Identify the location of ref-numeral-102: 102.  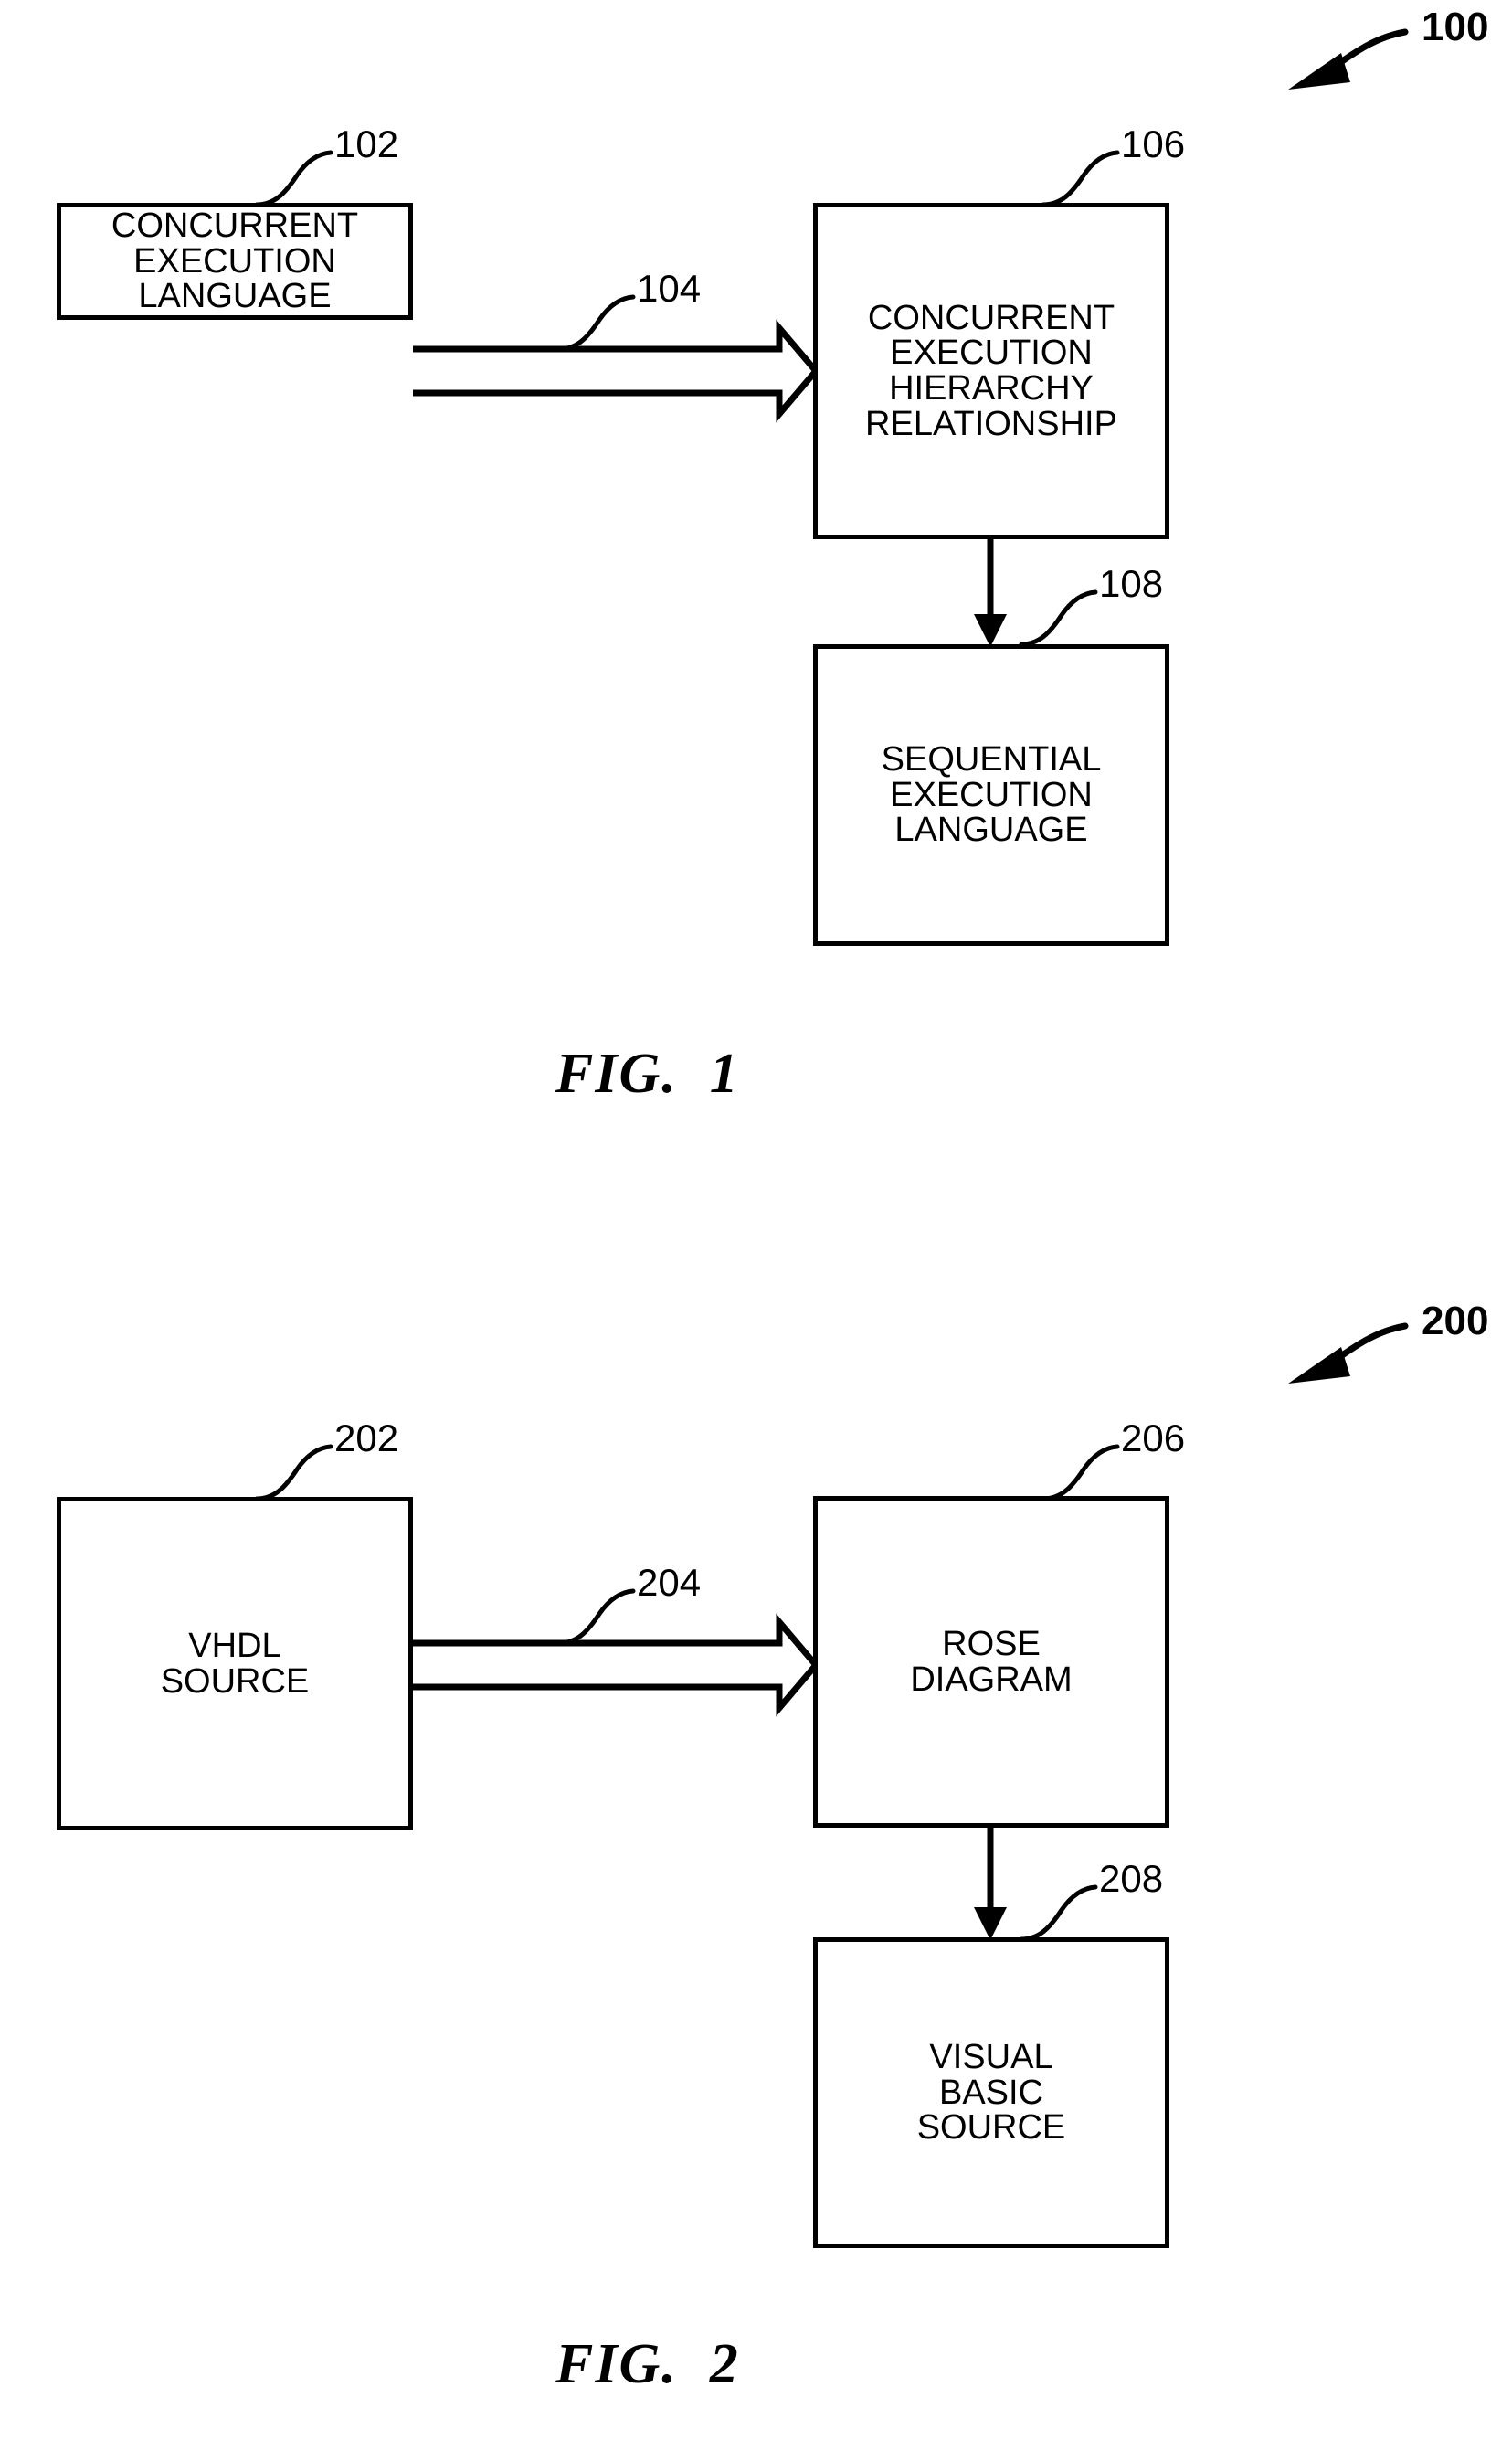
(366, 143).